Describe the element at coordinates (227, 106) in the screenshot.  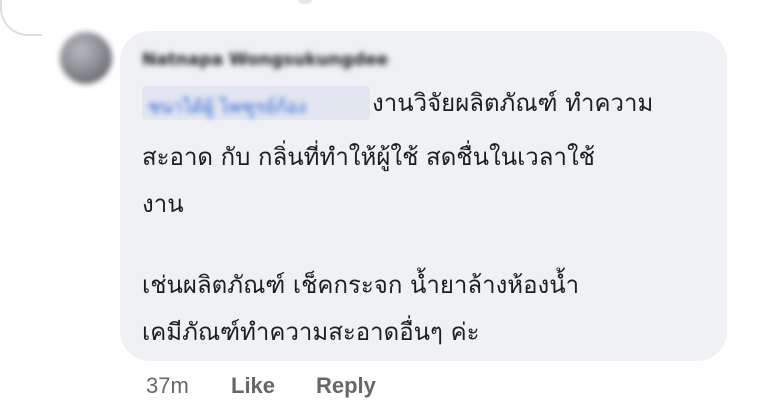
I see `mention-tag-link: ชนาได้ผู้ ไพฑูรย์ก้อง` at that location.